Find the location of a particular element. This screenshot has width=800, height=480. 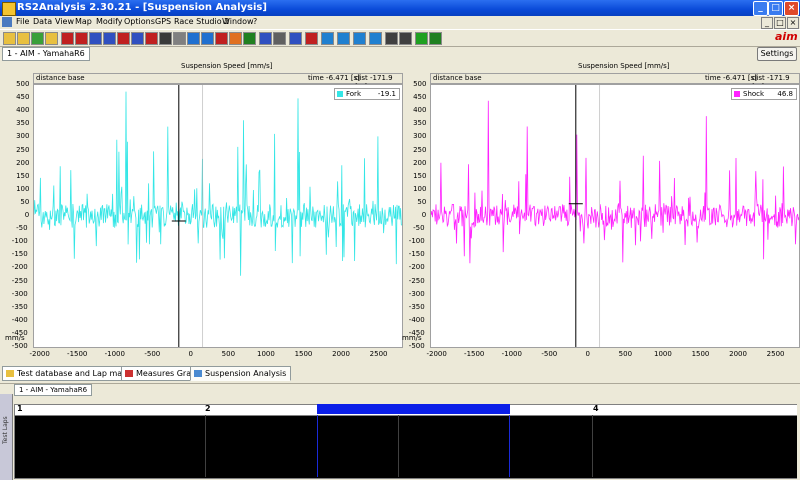

menu-race-studio: Race Studio 2 is located at coordinates (201, 21).